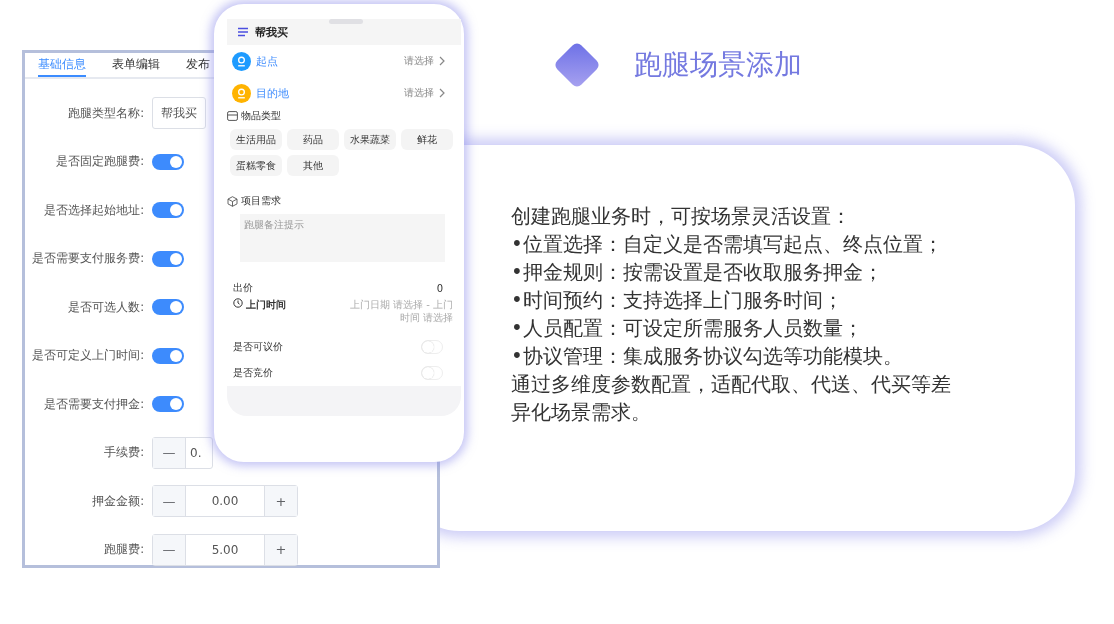 The width and height of the screenshot is (1114, 624). What do you see at coordinates (677, 300) in the screenshot?
I see `description-line: •时间预约：支持选择上门服务时间；` at bounding box center [677, 300].